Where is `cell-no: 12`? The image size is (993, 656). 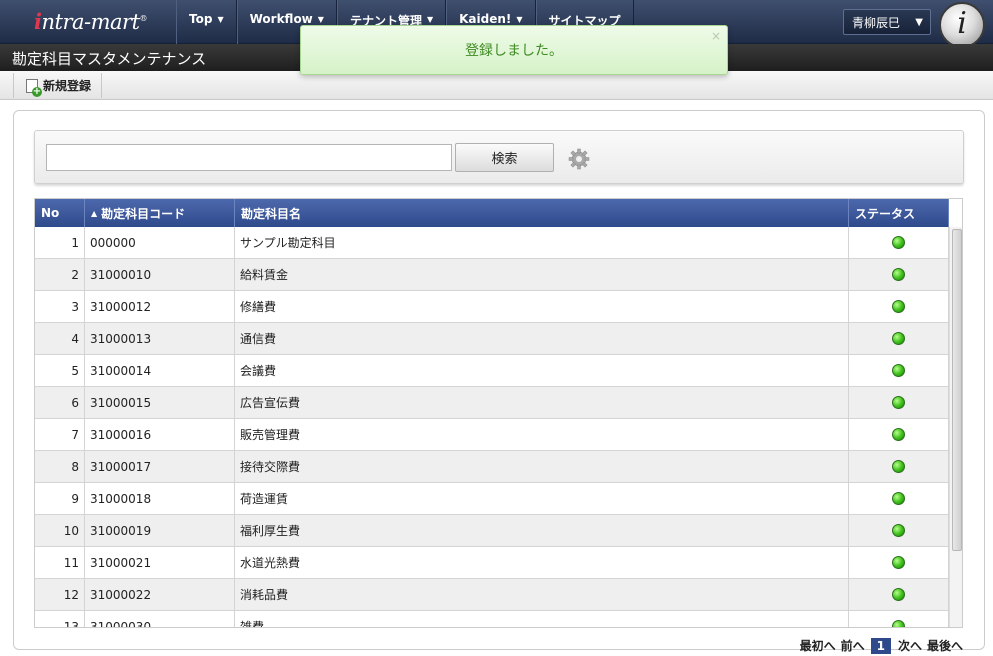 cell-no: 12 is located at coordinates (60, 594).